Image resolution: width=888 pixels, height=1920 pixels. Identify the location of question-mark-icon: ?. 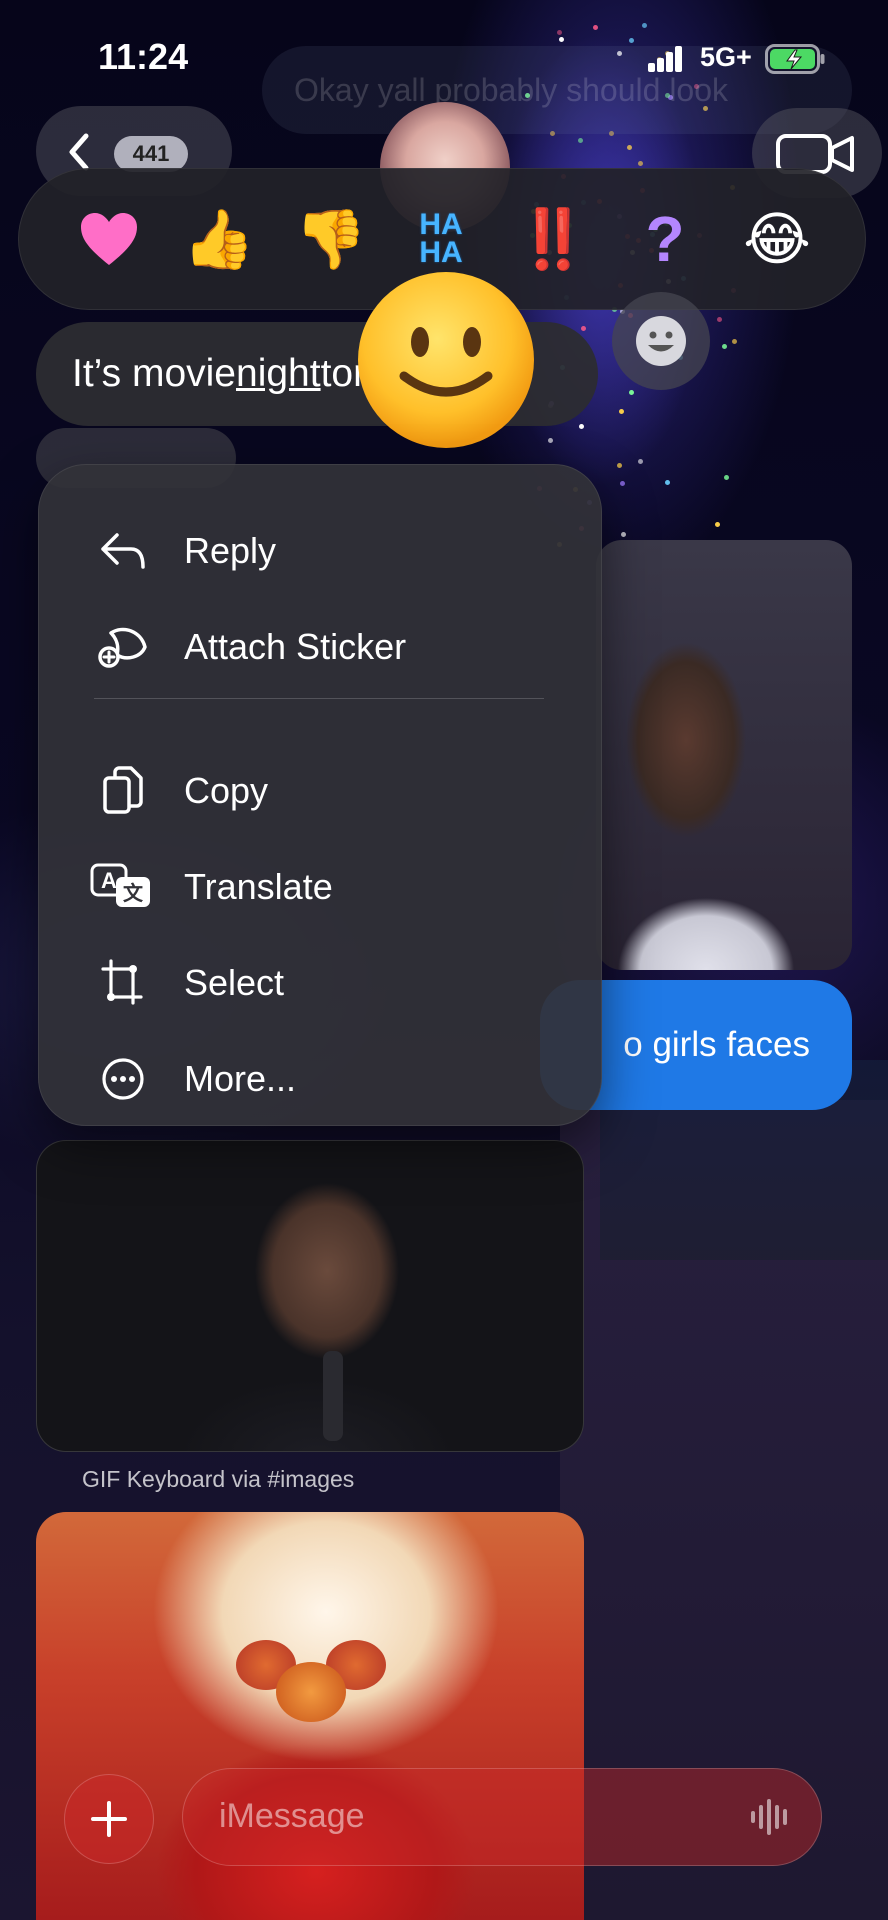
(665, 239).